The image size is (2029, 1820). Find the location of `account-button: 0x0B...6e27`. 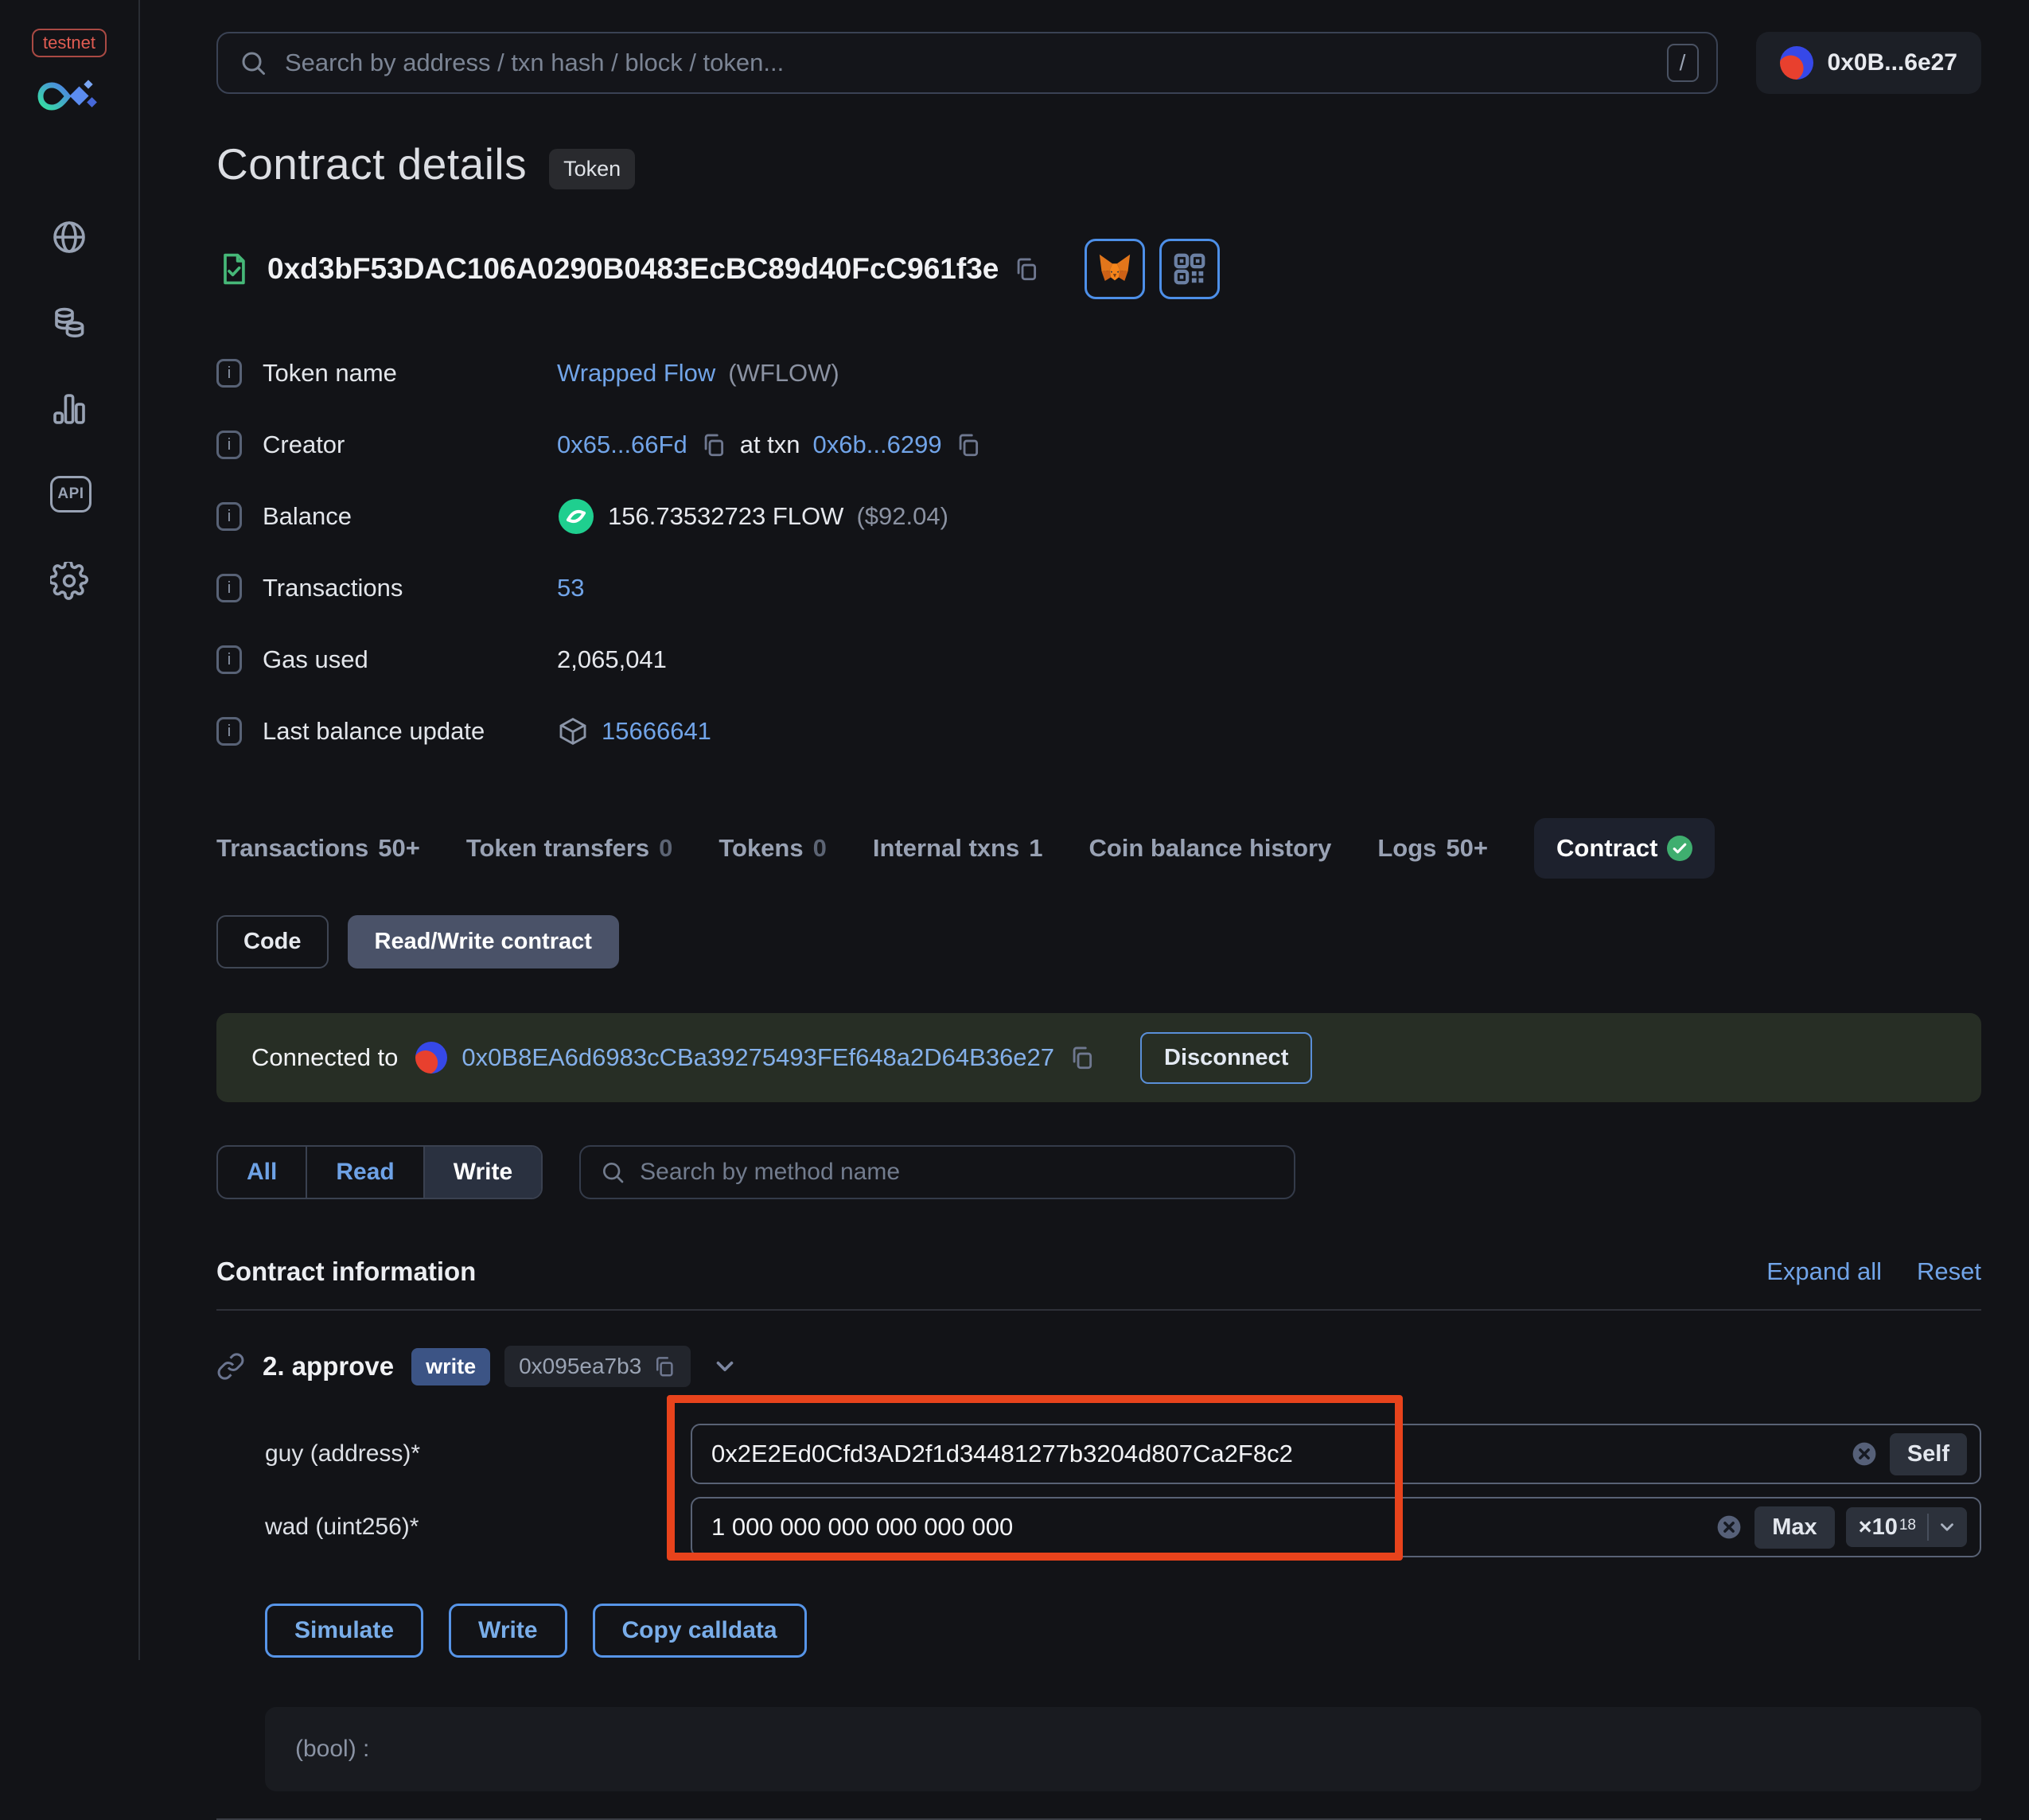

account-button: 0x0B...6e27 is located at coordinates (1868, 63).